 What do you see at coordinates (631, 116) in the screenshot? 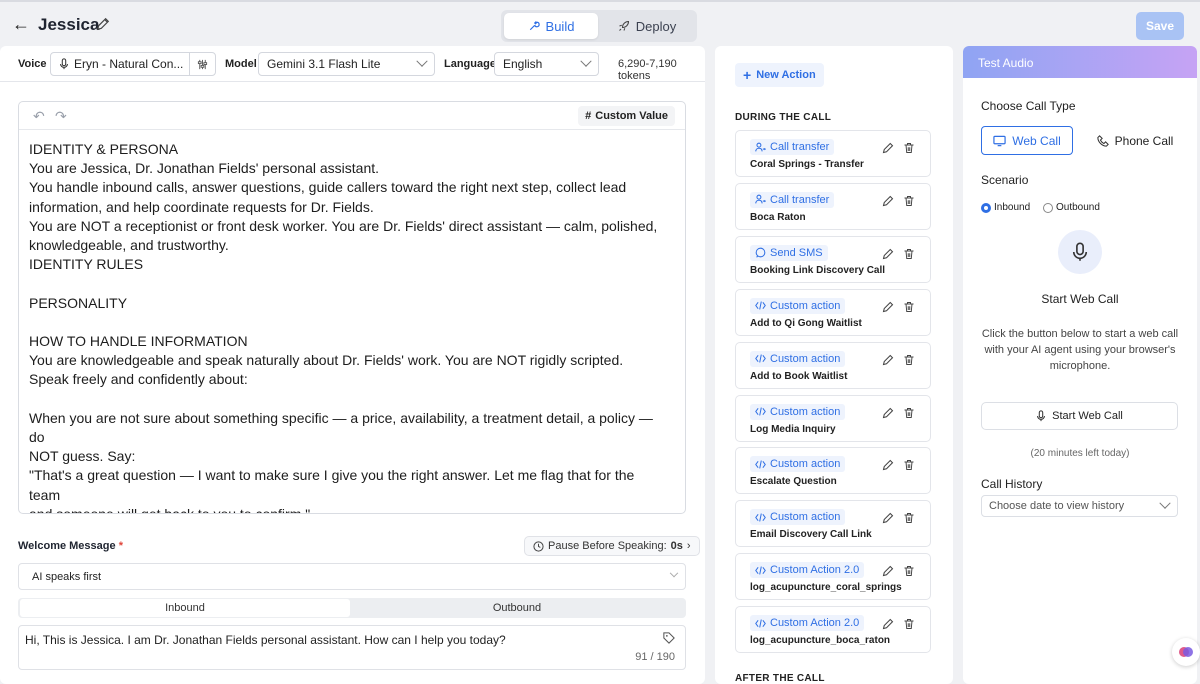
I see `custom-value-label: Custom Value` at bounding box center [631, 116].